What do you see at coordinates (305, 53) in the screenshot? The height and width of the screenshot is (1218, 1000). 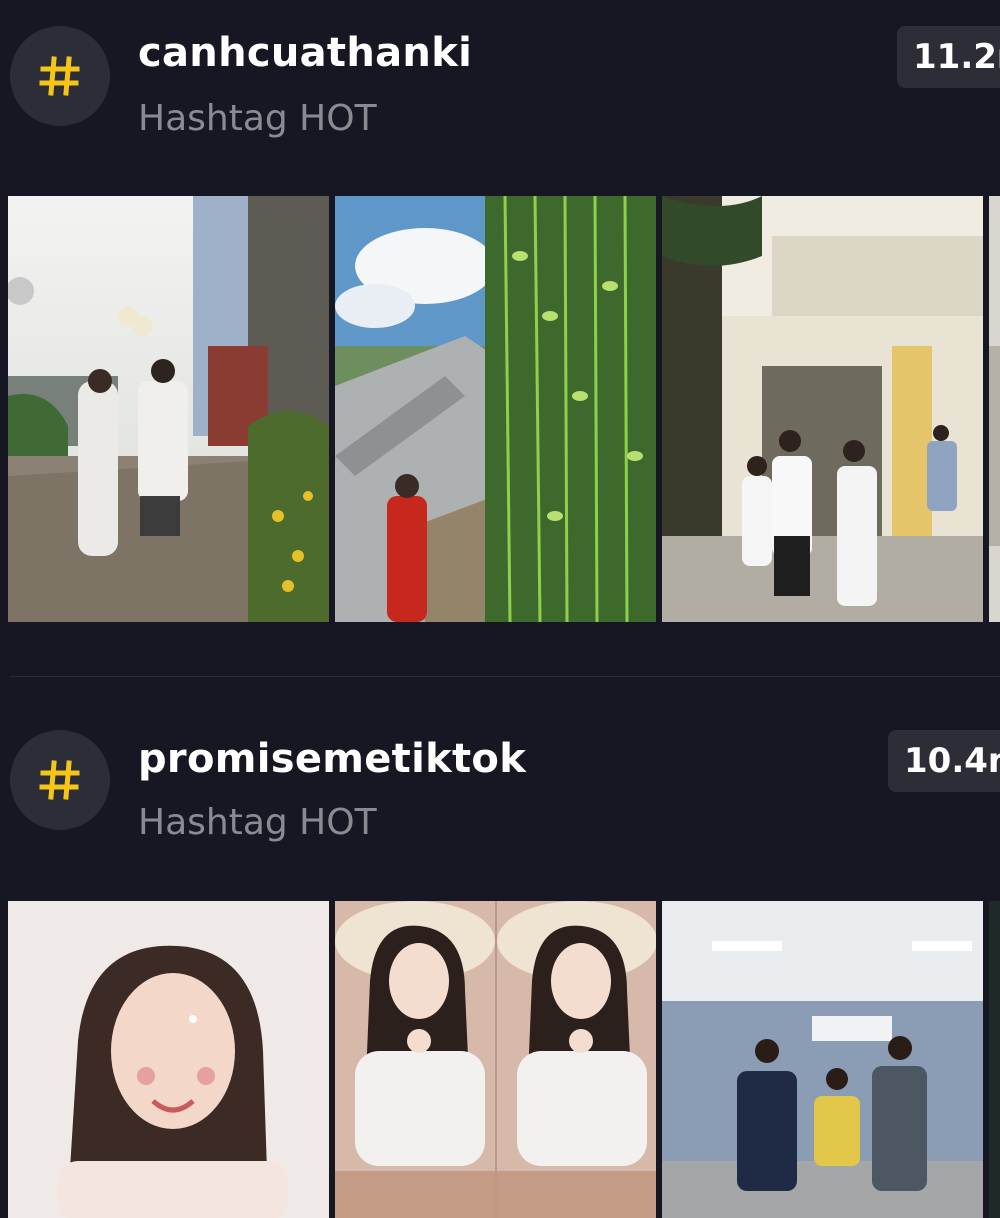 I see `hashtag-title: canhcuathanki` at bounding box center [305, 53].